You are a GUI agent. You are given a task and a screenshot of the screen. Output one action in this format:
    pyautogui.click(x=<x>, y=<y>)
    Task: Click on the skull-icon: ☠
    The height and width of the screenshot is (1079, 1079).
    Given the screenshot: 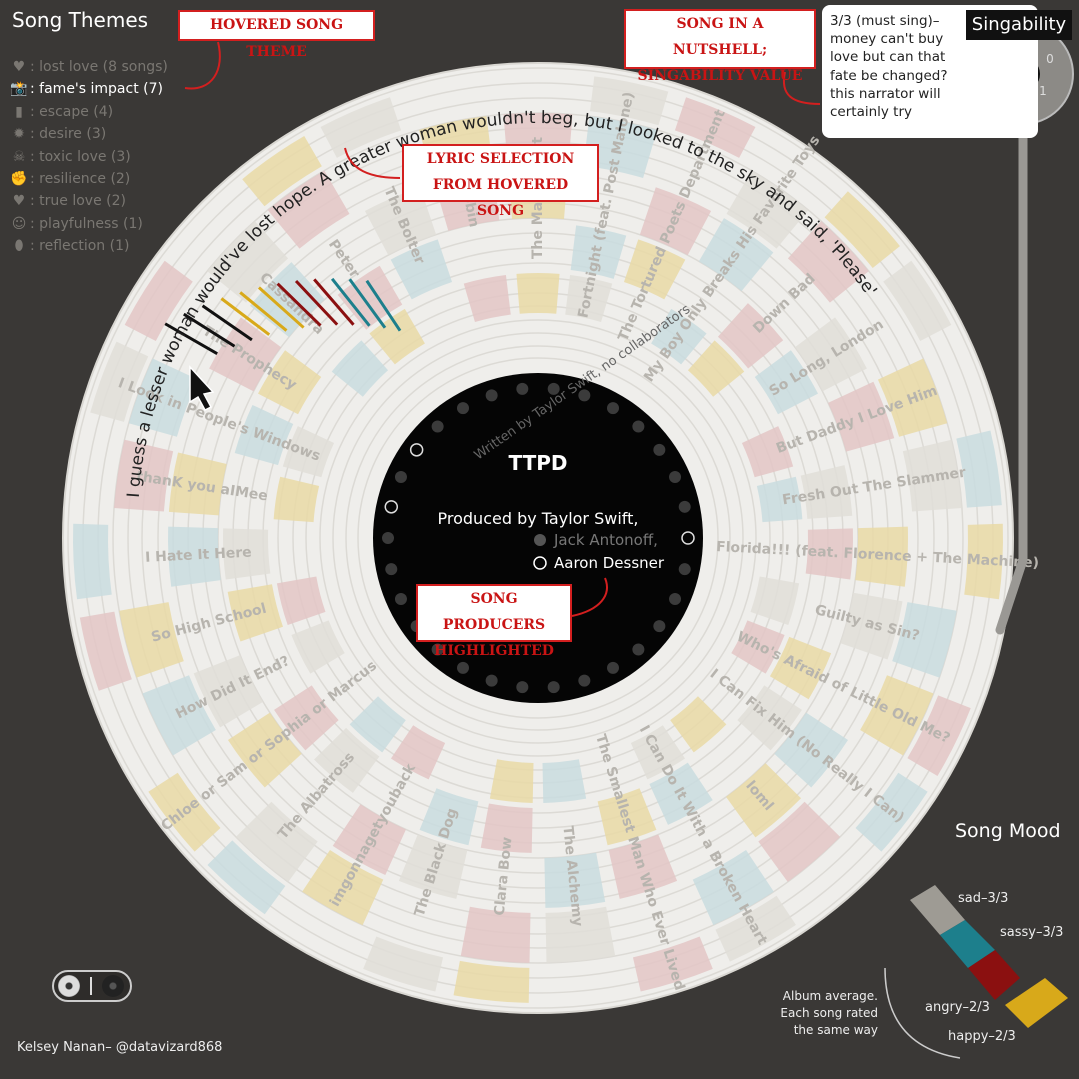 What is the action you would take?
    pyautogui.click(x=19, y=156)
    